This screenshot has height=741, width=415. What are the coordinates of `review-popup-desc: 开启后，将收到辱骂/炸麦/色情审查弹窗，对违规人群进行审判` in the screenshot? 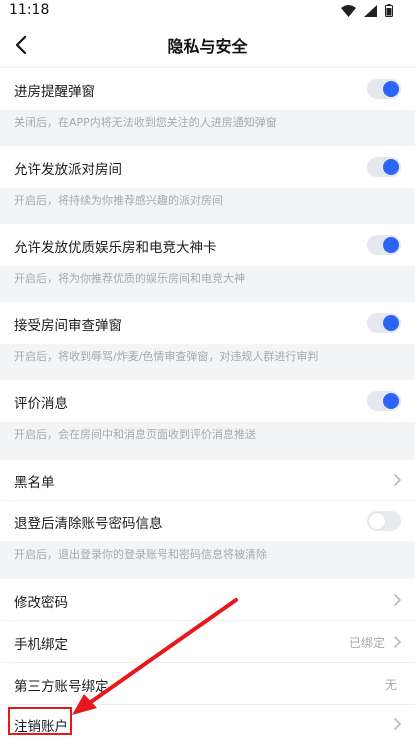 It's located at (166, 356).